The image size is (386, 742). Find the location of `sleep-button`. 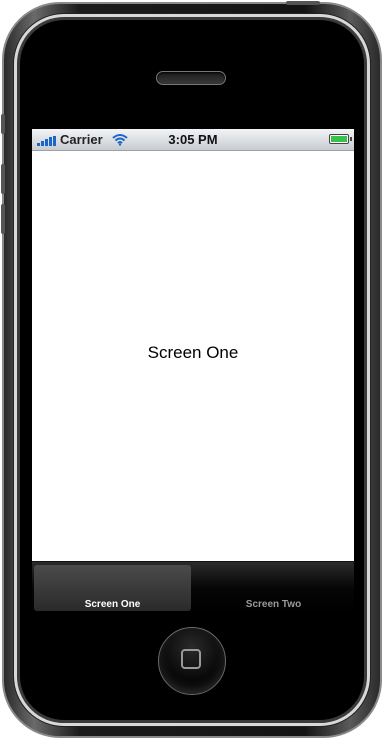

sleep-button is located at coordinates (303, 3).